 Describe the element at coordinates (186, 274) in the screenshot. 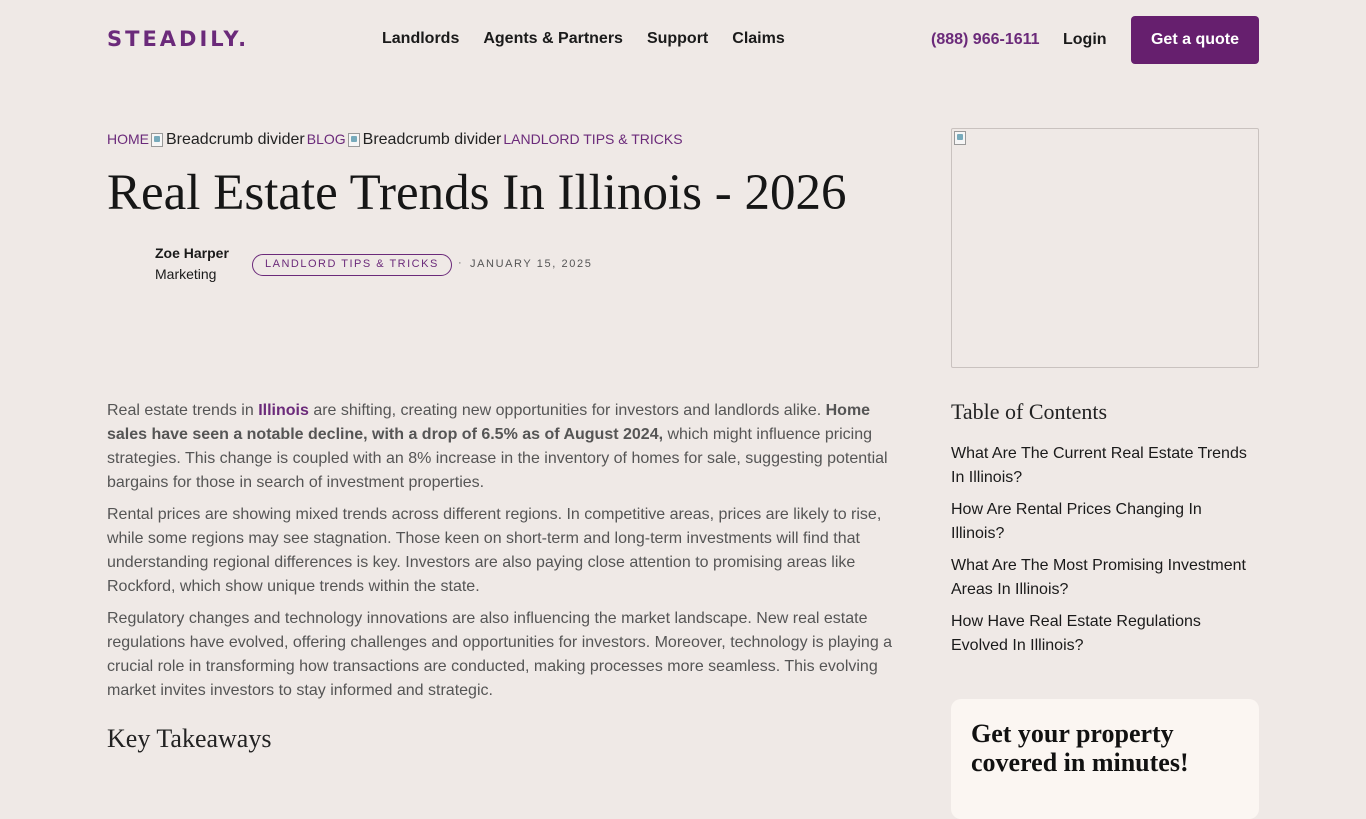

I see `author-role: Marketing` at that location.